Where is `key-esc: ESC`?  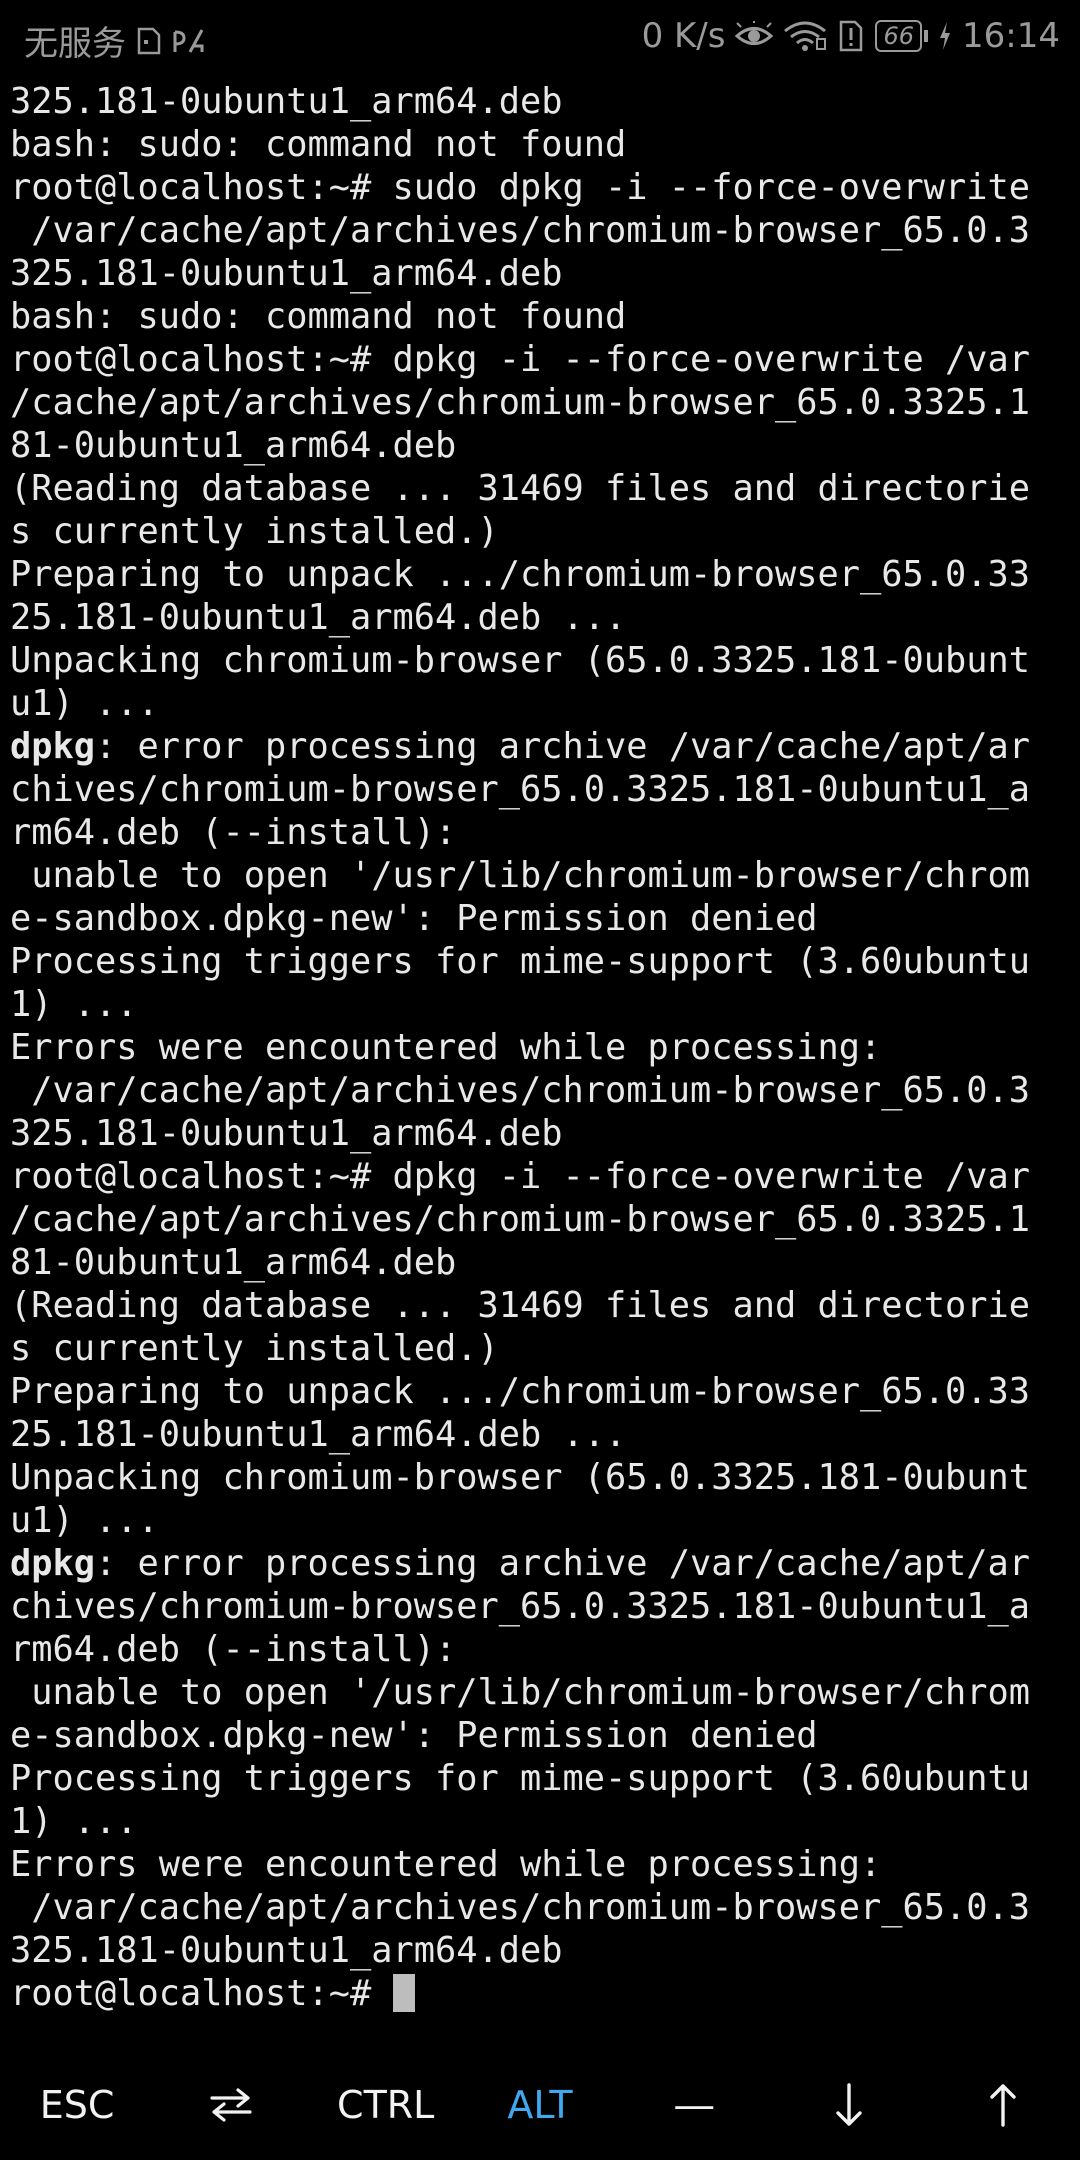 key-esc: ESC is located at coordinates (77, 2105).